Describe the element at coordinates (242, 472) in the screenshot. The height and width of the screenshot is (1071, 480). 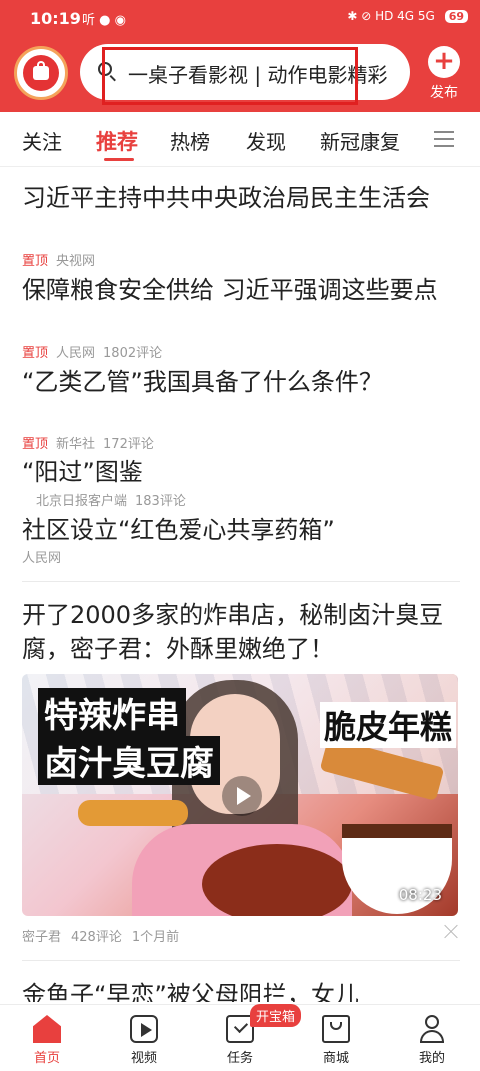
I see `news-headline: “阳过”图鉴` at that location.